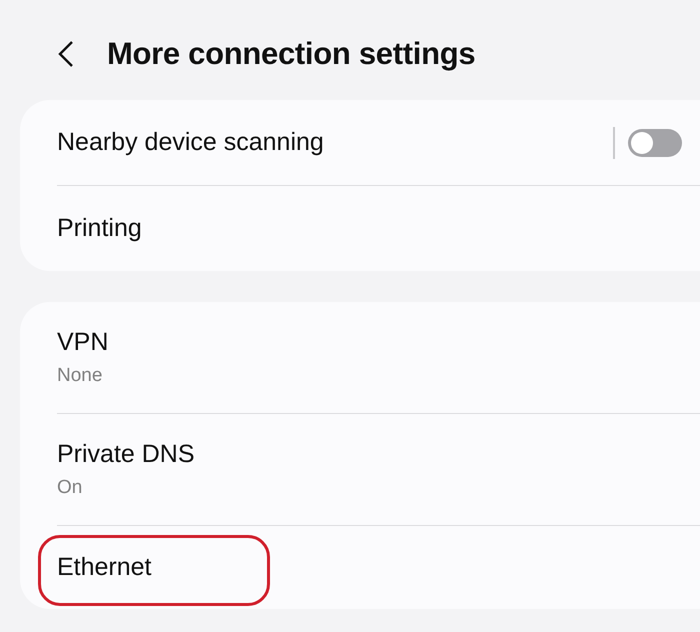 This screenshot has width=700, height=632. I want to click on setting-summary: On, so click(70, 488).